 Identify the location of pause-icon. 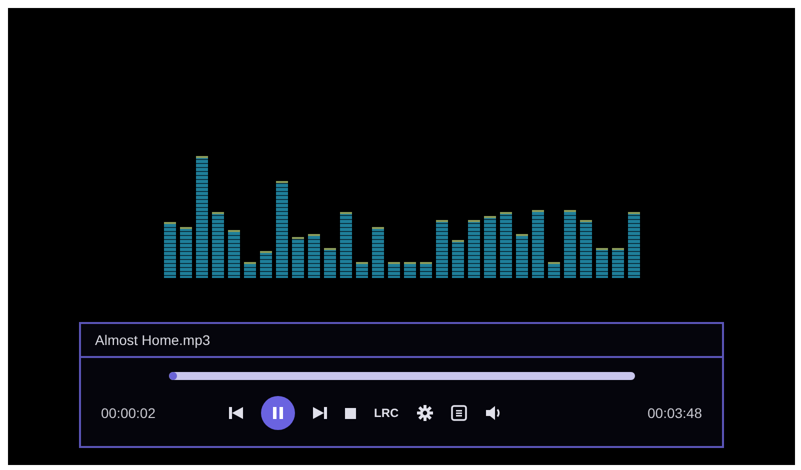
(278, 413).